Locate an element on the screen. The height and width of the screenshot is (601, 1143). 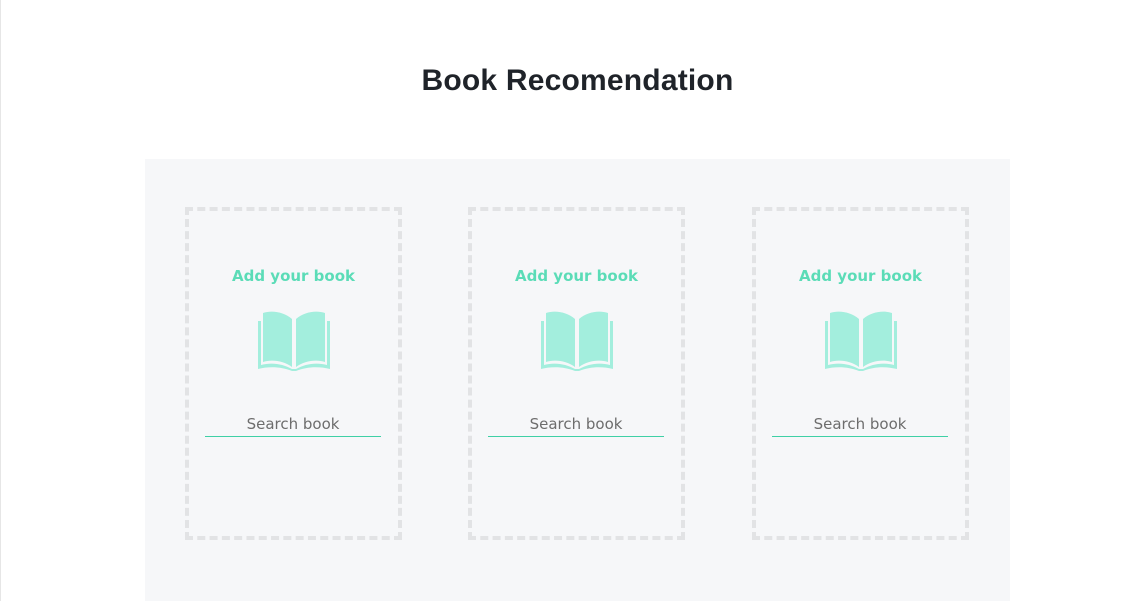
page-title: Book Recomendation is located at coordinates (577, 80).